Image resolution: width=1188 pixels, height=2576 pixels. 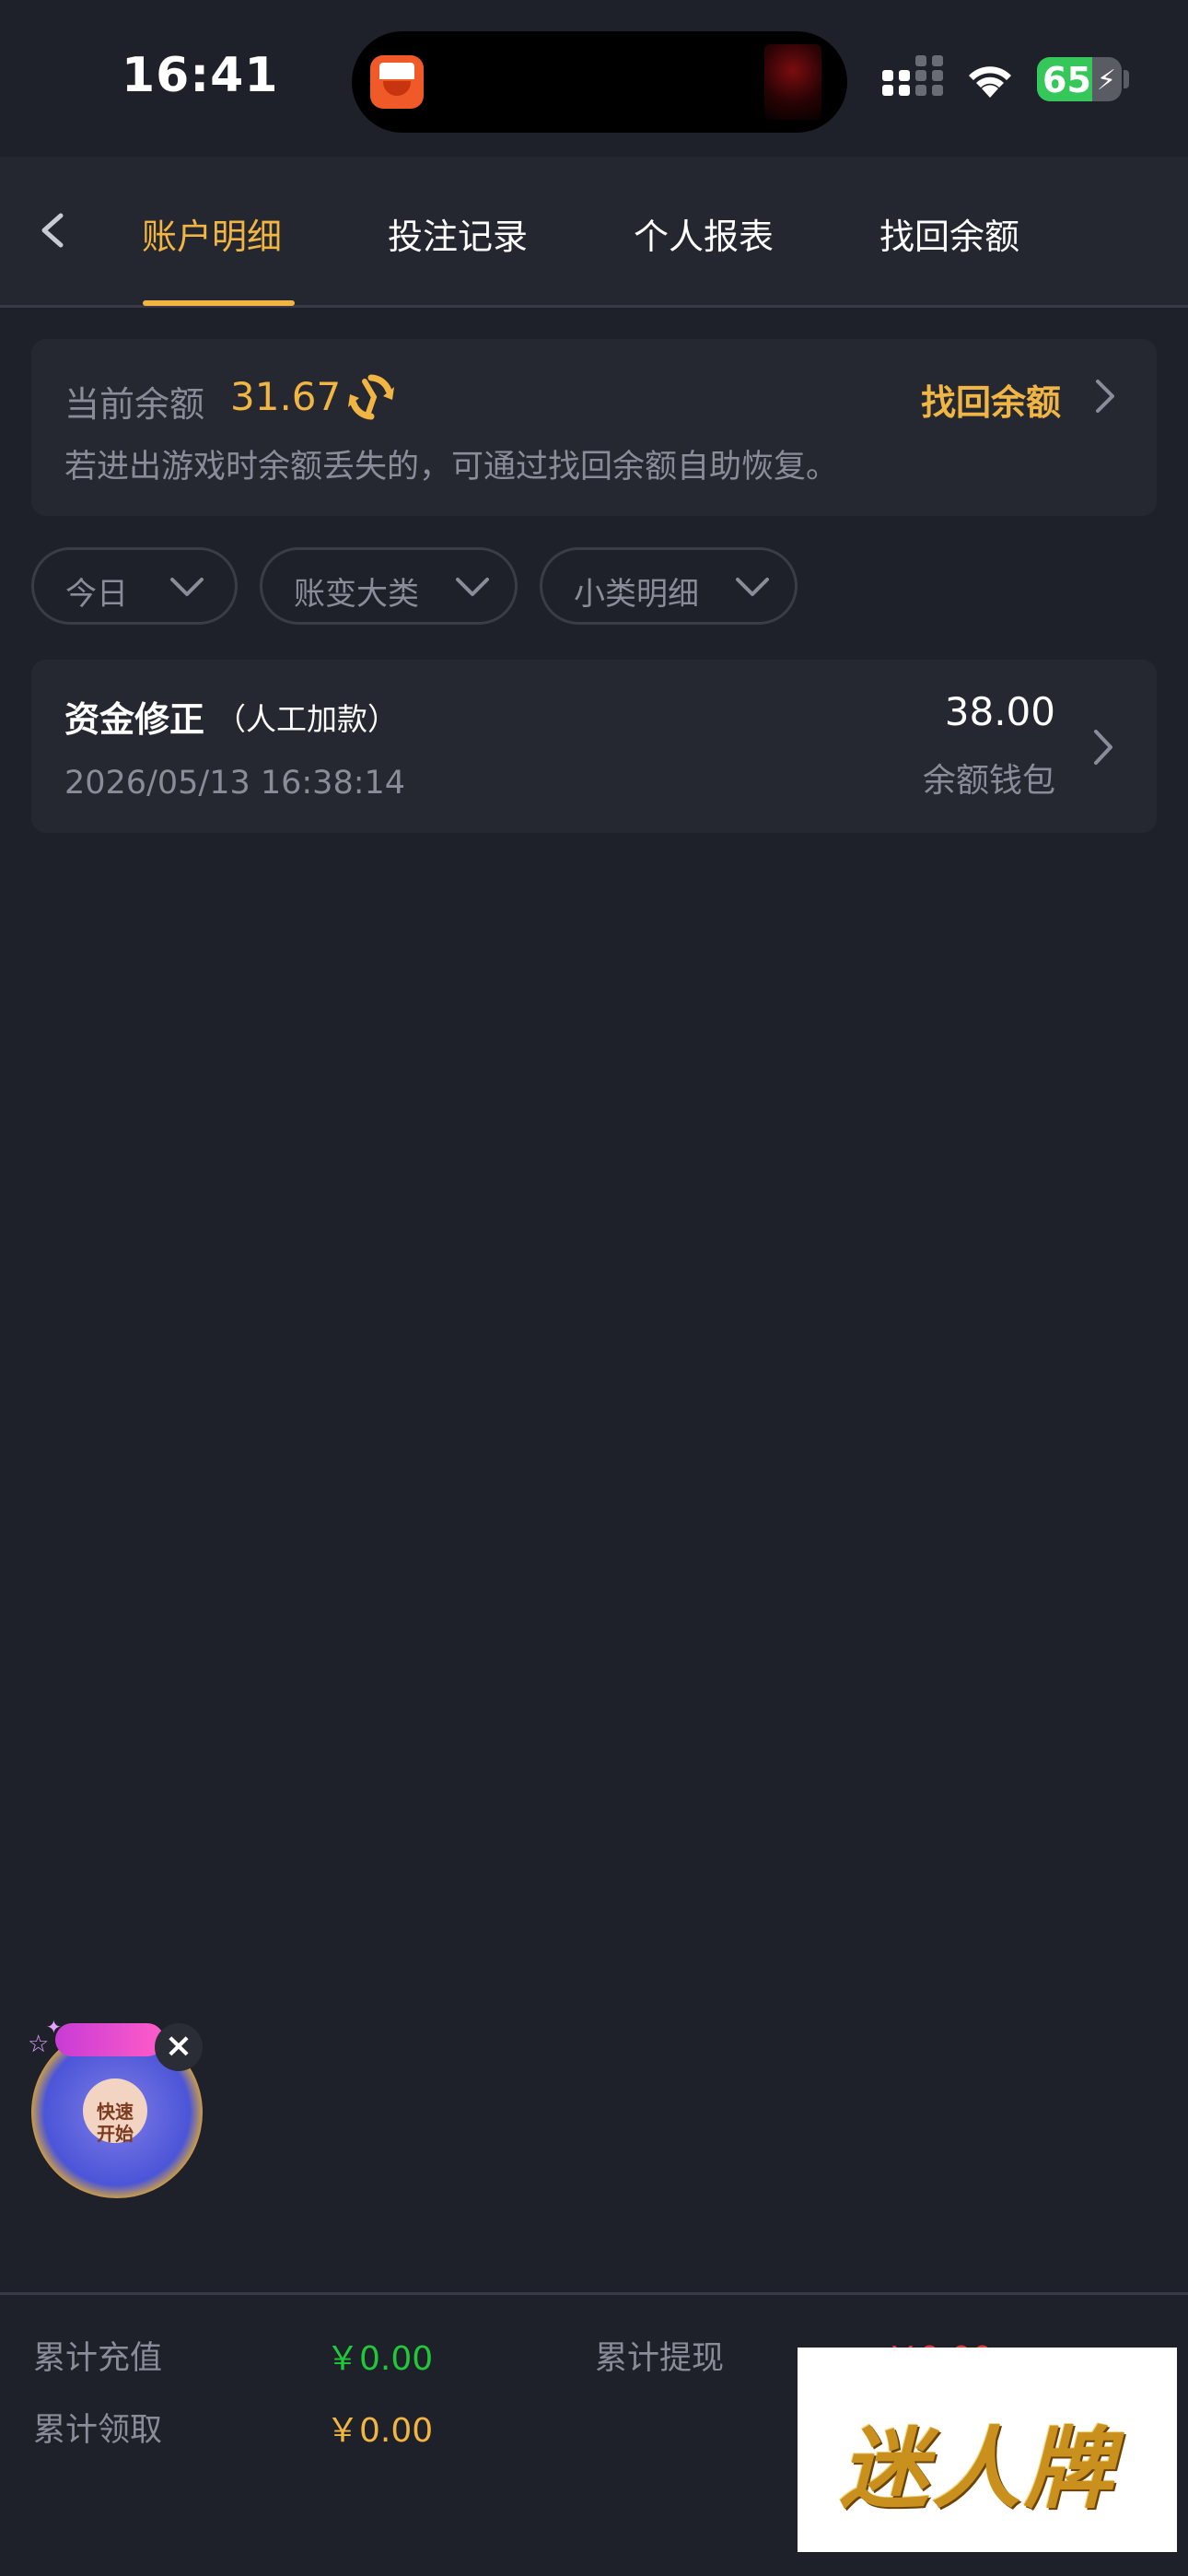 What do you see at coordinates (134, 586) in the screenshot?
I see `filter-date: 今日` at bounding box center [134, 586].